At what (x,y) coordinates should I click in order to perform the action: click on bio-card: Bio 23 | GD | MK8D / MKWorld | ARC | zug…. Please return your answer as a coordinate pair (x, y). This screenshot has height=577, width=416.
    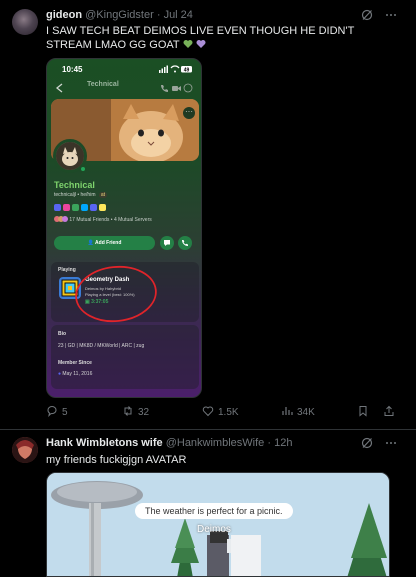
    Looking at the image, I should click on (125, 357).